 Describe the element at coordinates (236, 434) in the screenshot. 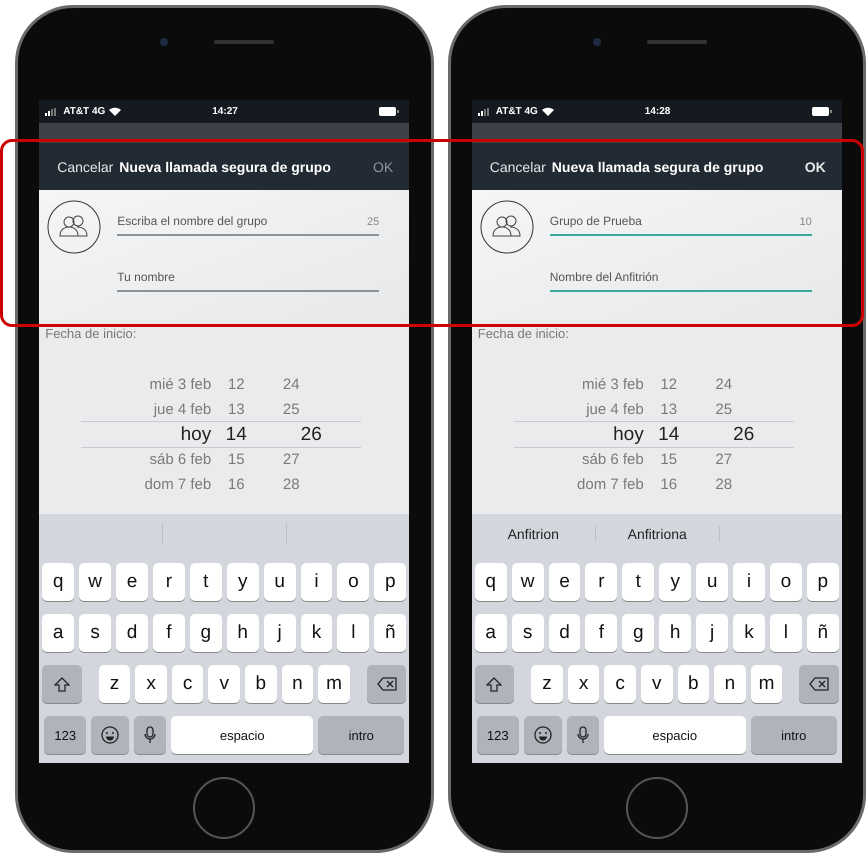

I see `picker-hour: 14` at that location.